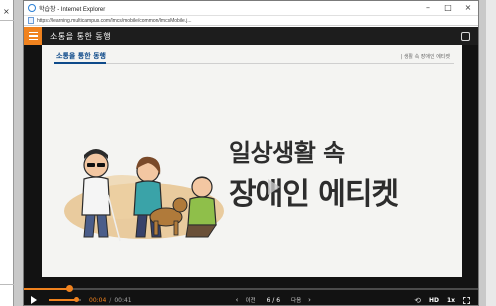 This screenshot has width=496, height=306. Describe the element at coordinates (7, 153) in the screenshot. I see `background-window: ×` at that location.